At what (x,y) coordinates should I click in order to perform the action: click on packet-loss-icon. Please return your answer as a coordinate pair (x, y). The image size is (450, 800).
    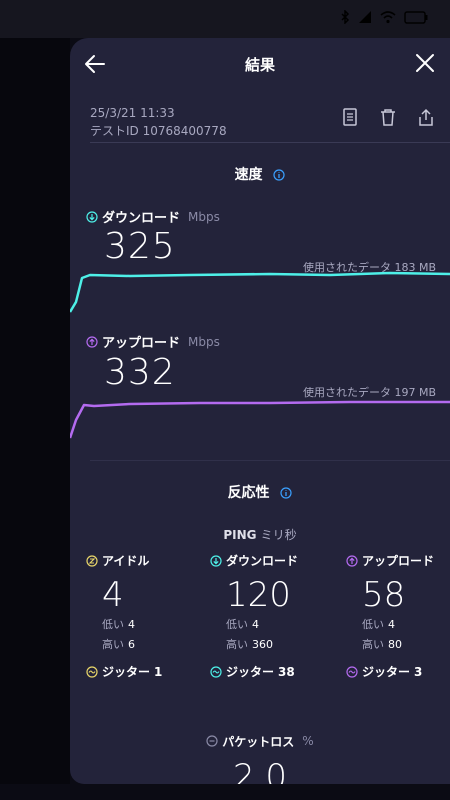
    Looking at the image, I should click on (212, 741).